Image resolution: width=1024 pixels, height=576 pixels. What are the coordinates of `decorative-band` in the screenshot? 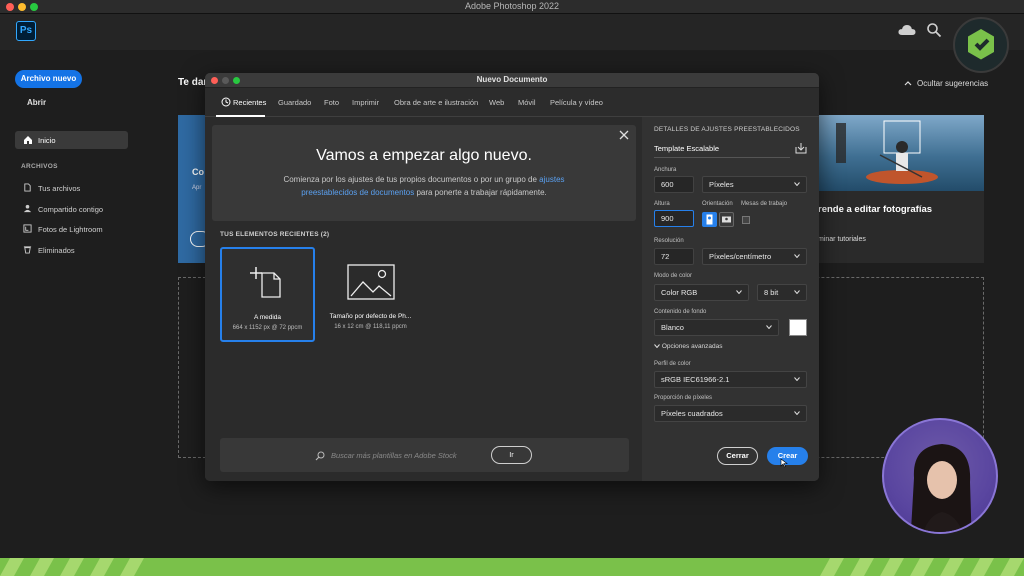 It's located at (512, 567).